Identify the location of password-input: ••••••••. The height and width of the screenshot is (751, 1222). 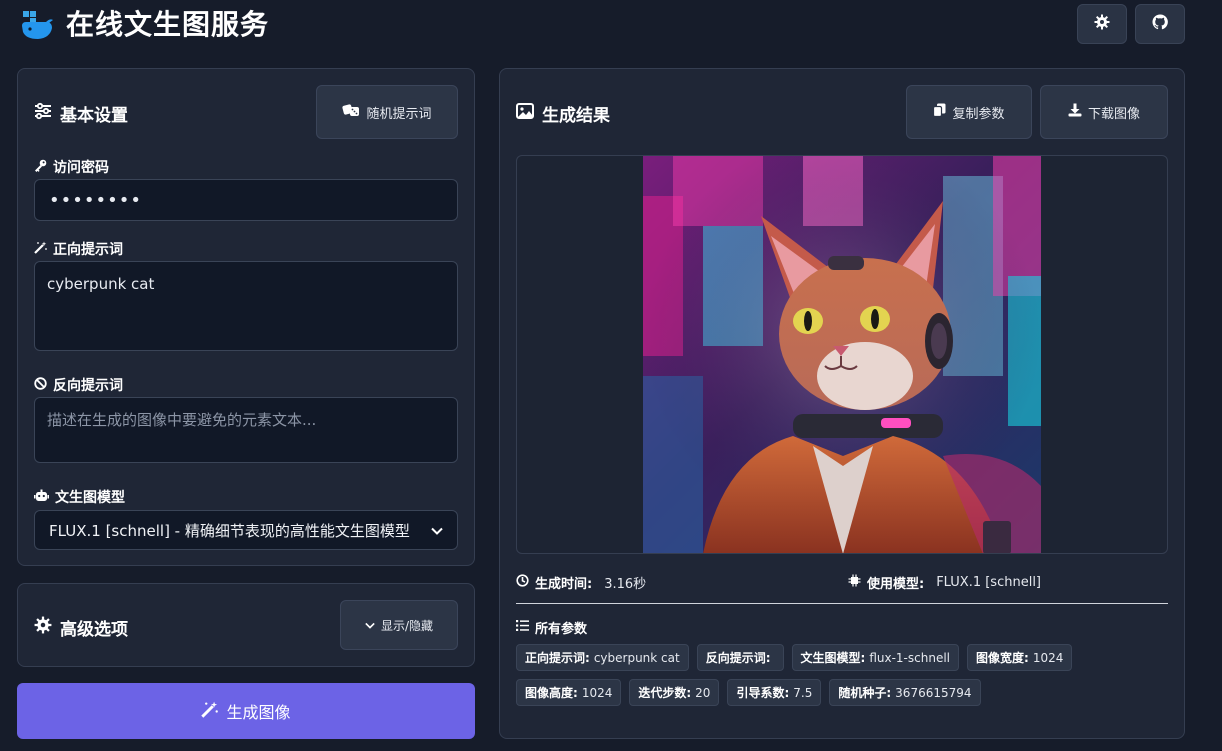
(246, 200).